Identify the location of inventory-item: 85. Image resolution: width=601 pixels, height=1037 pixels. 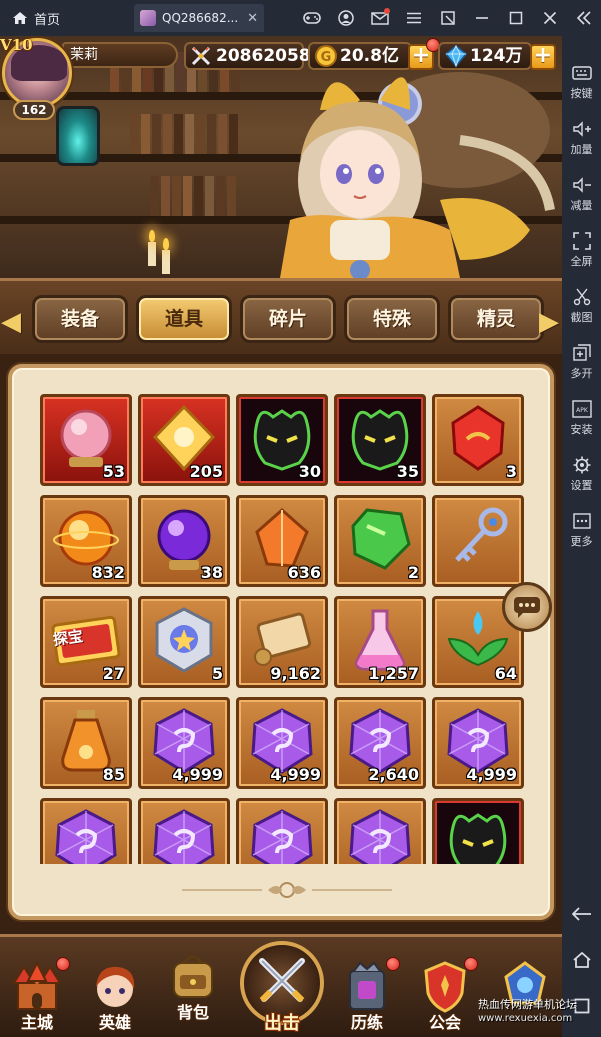
(86, 743).